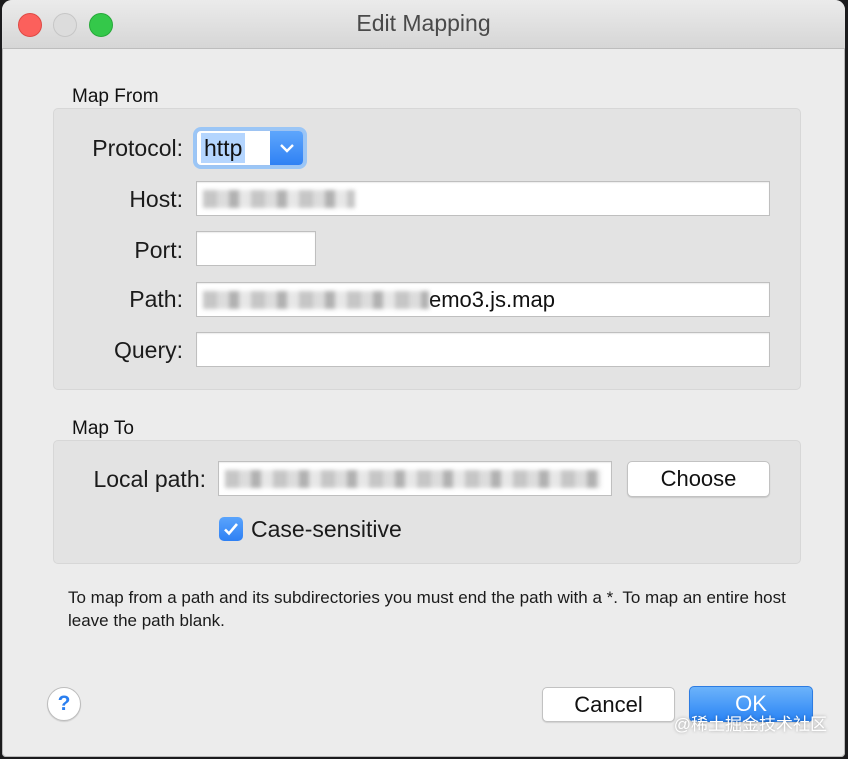 Image resolution: width=848 pixels, height=759 pixels. Describe the element at coordinates (483, 349) in the screenshot. I see `query-field` at that location.